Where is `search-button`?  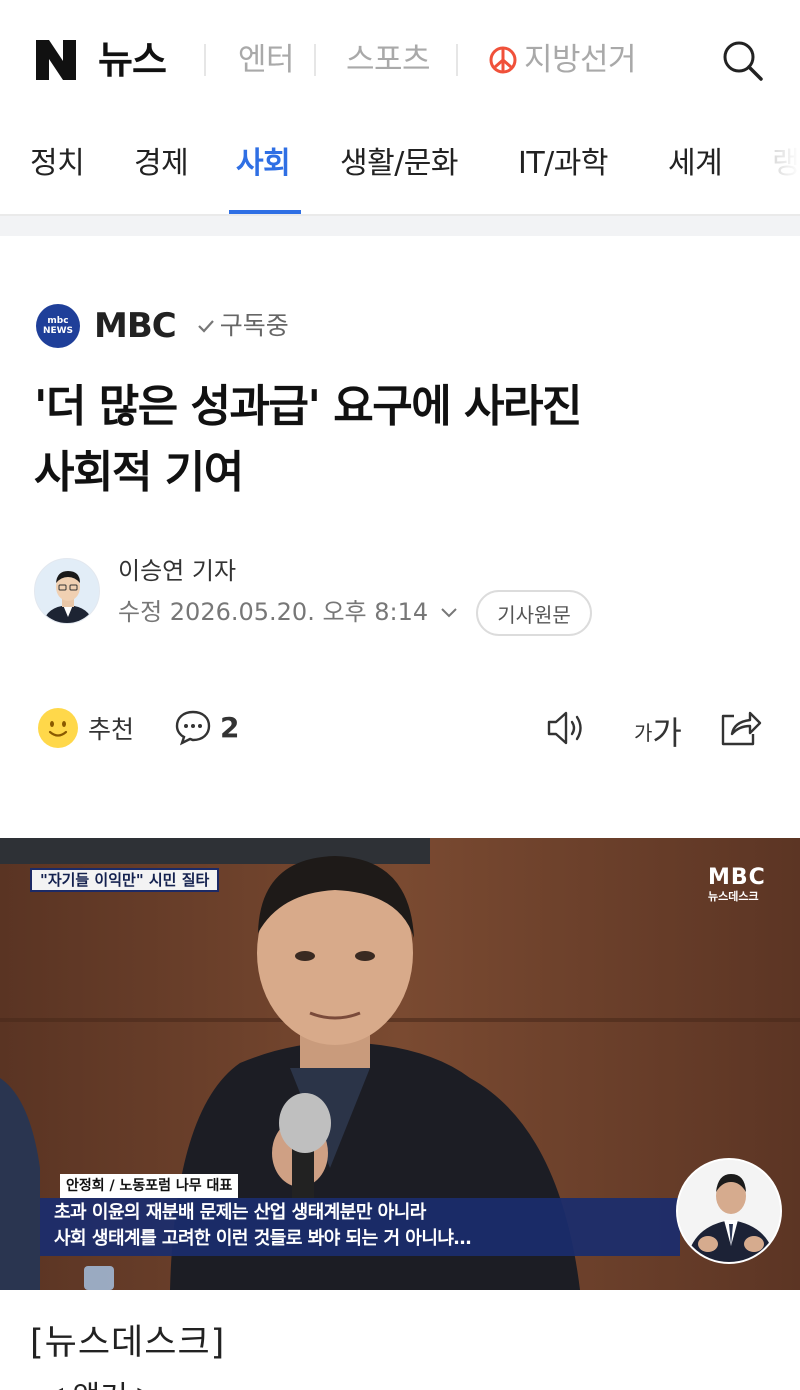 search-button is located at coordinates (743, 61).